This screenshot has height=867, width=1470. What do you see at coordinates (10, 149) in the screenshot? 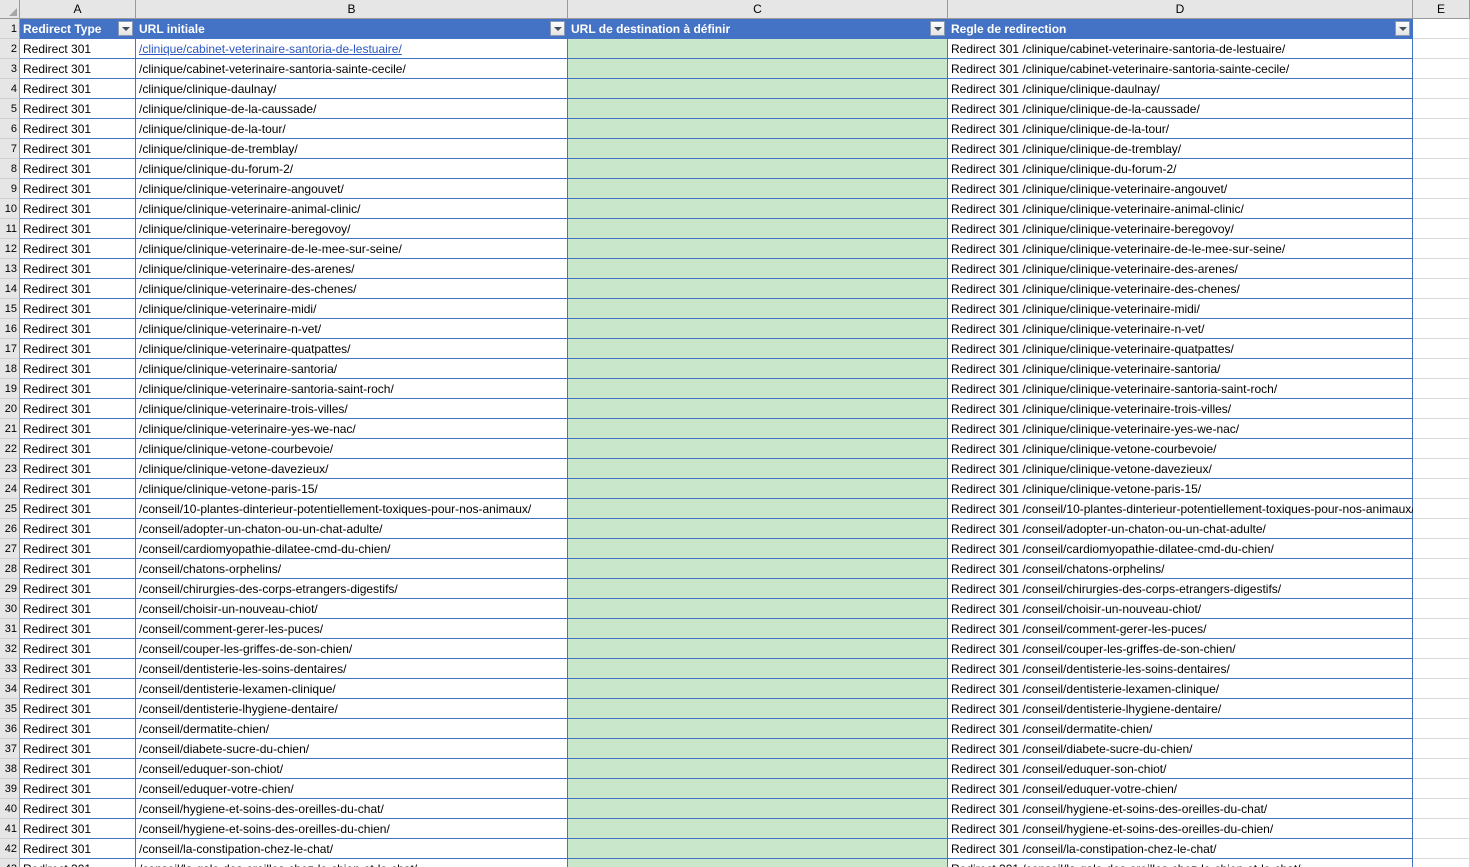
I see `row-header-7: 7` at bounding box center [10, 149].